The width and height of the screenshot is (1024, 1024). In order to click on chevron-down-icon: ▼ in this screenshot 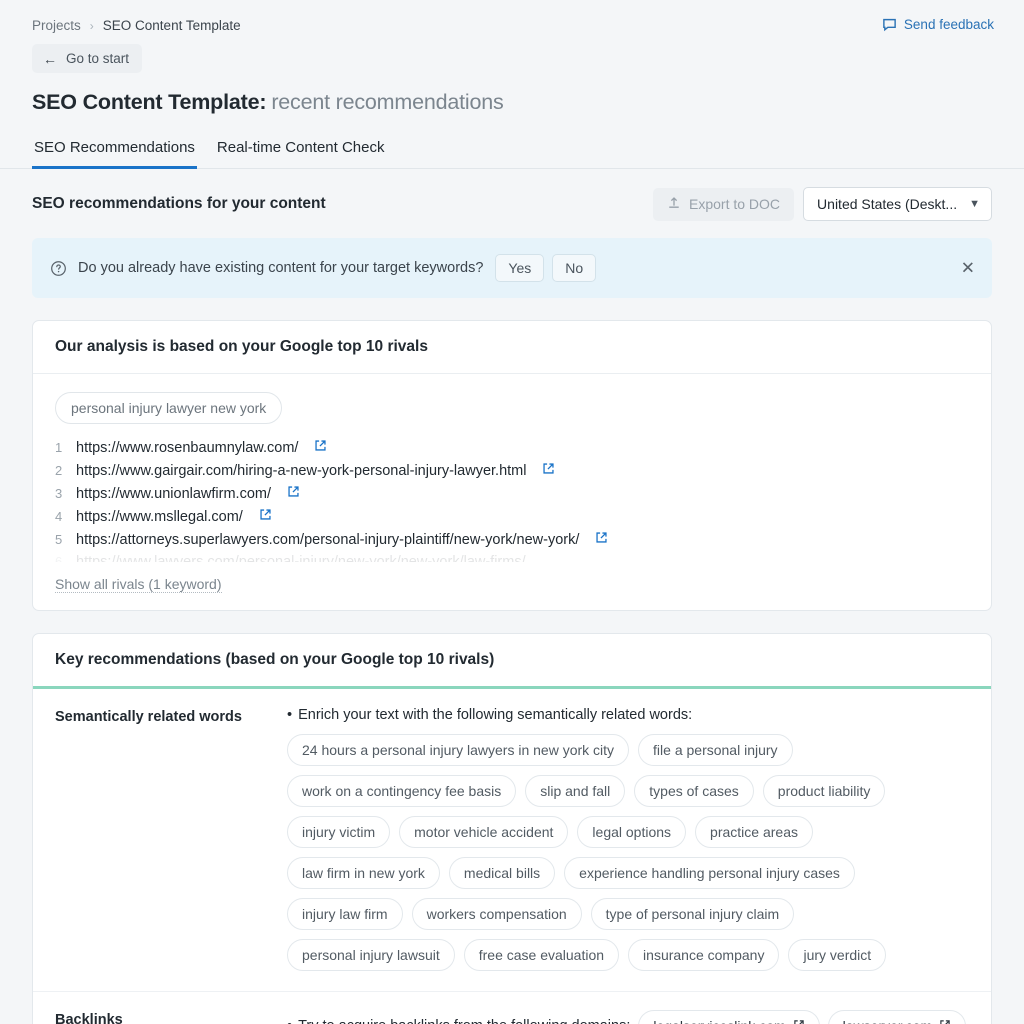, I will do `click(974, 204)`.